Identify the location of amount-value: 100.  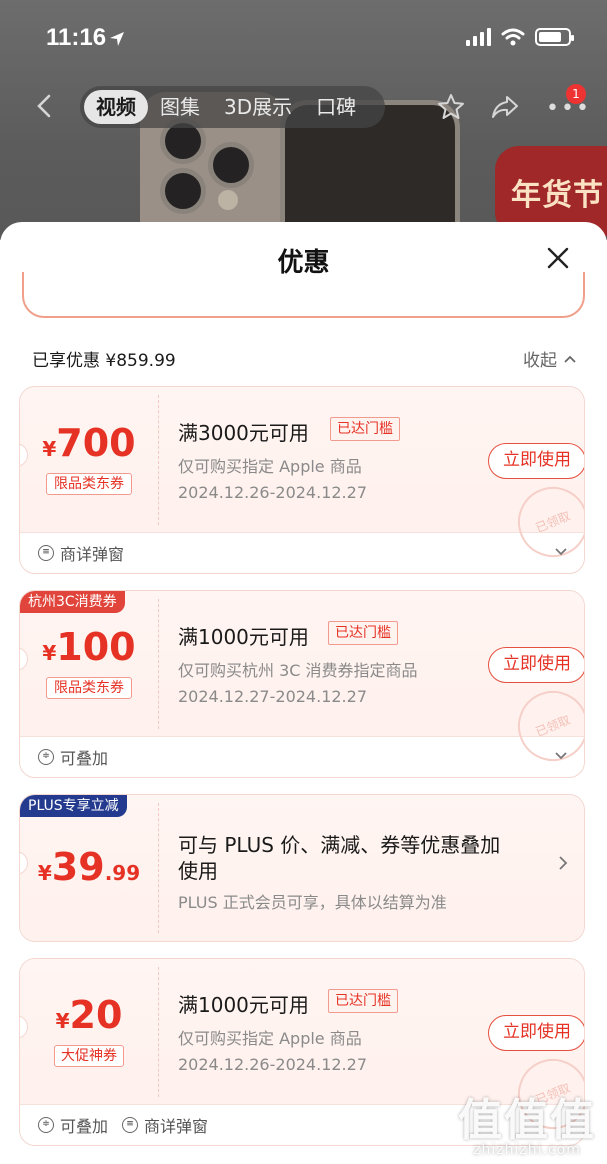
(96, 647).